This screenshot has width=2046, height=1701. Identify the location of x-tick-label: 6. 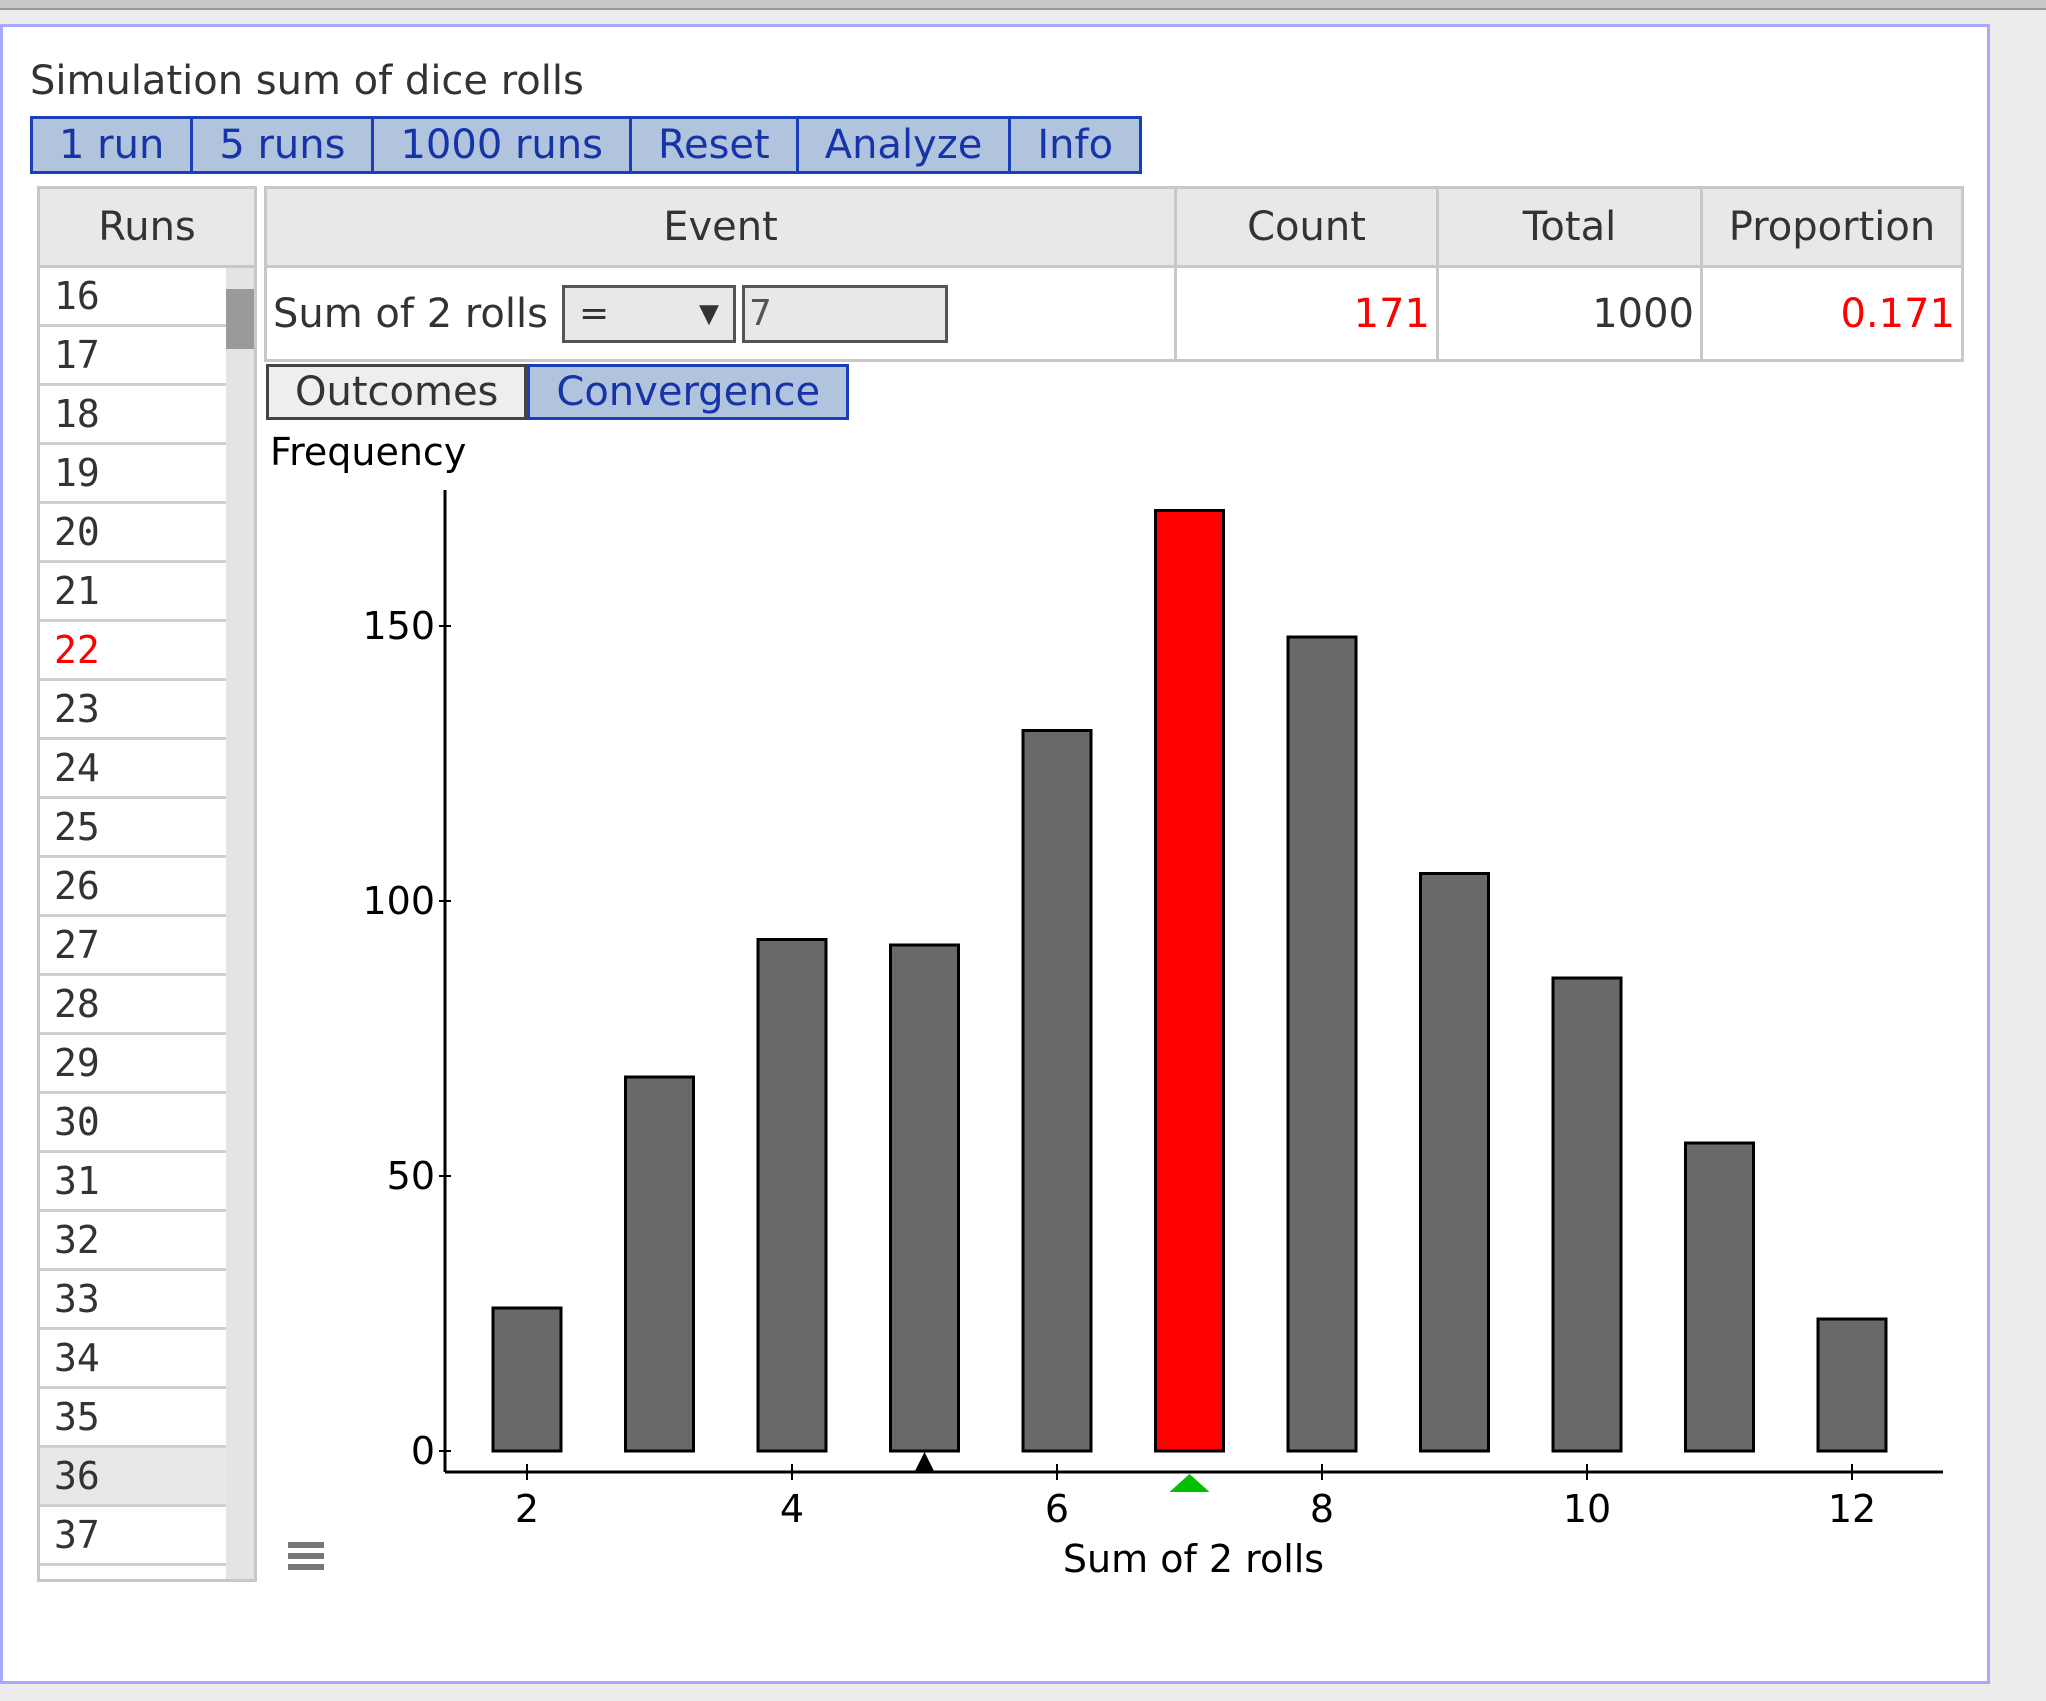
(1057, 1509).